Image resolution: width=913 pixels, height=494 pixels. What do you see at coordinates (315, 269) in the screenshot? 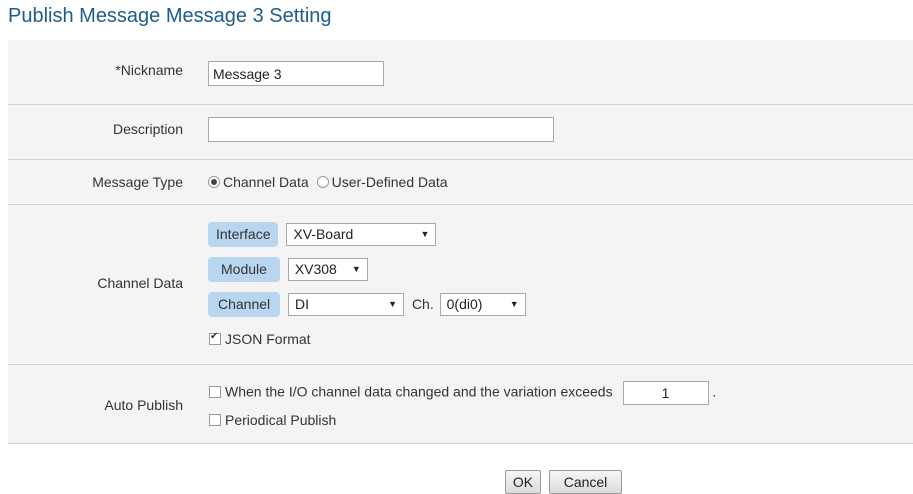
I see `module-value: XV308` at bounding box center [315, 269].